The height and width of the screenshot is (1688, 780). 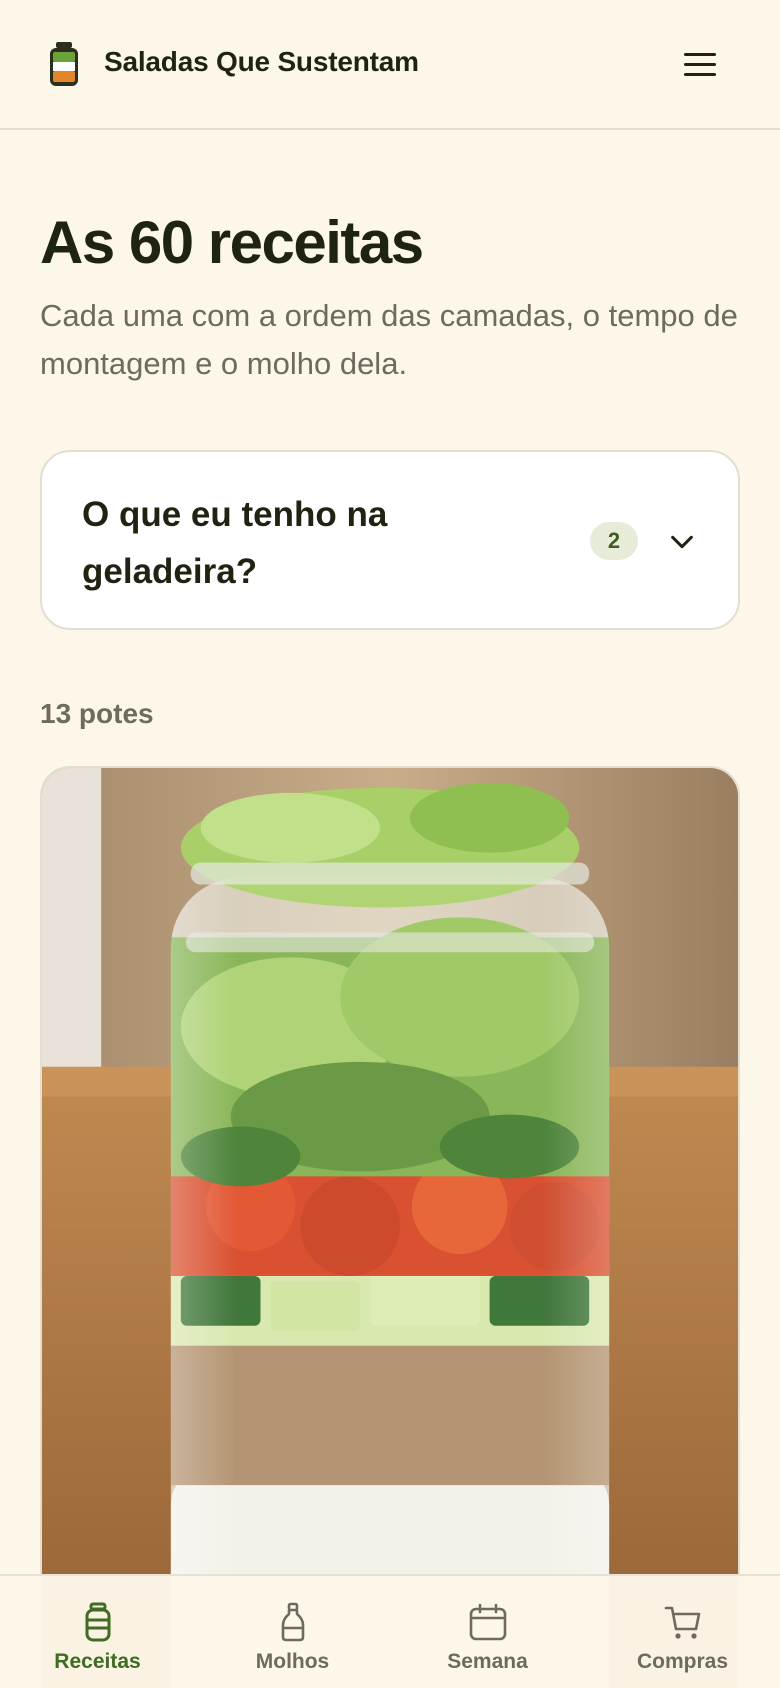 I want to click on nav-item-receitas: Receitas, so click(x=97, y=1632).